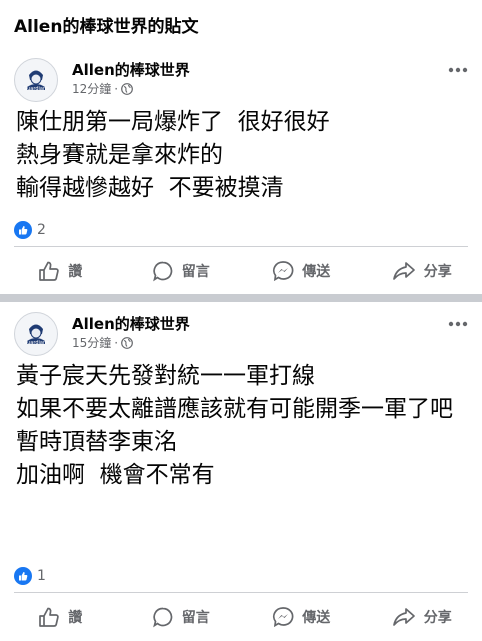 This screenshot has width=482, height=641. What do you see at coordinates (41, 230) in the screenshot?
I see `reaction-count: 2` at bounding box center [41, 230].